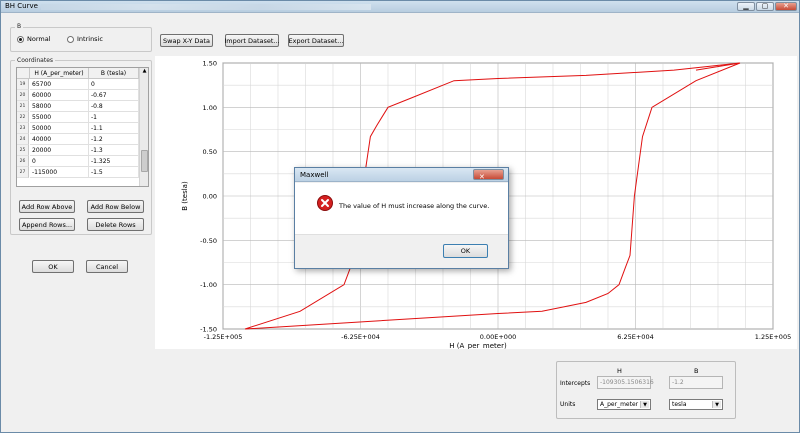  Describe the element at coordinates (696, 382) in the screenshot. I see `b-intercept-field: -1.2` at that location.